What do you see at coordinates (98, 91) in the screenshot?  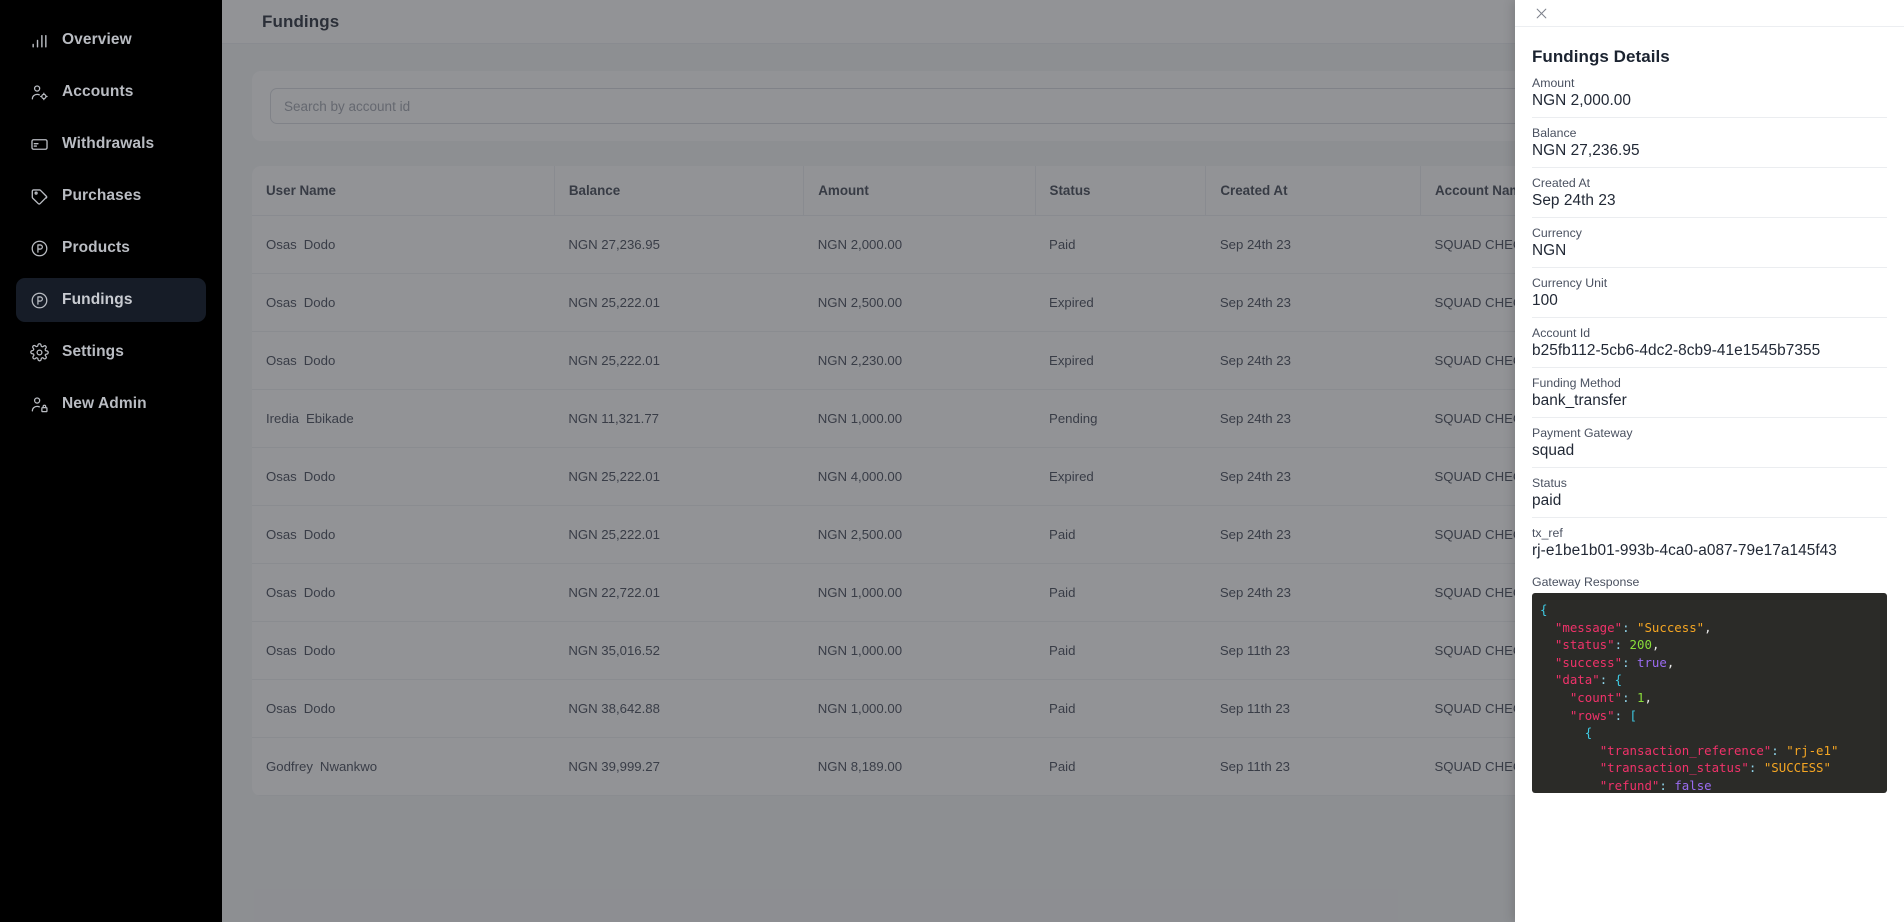 I see `sidebar-item-label: Accounts` at bounding box center [98, 91].